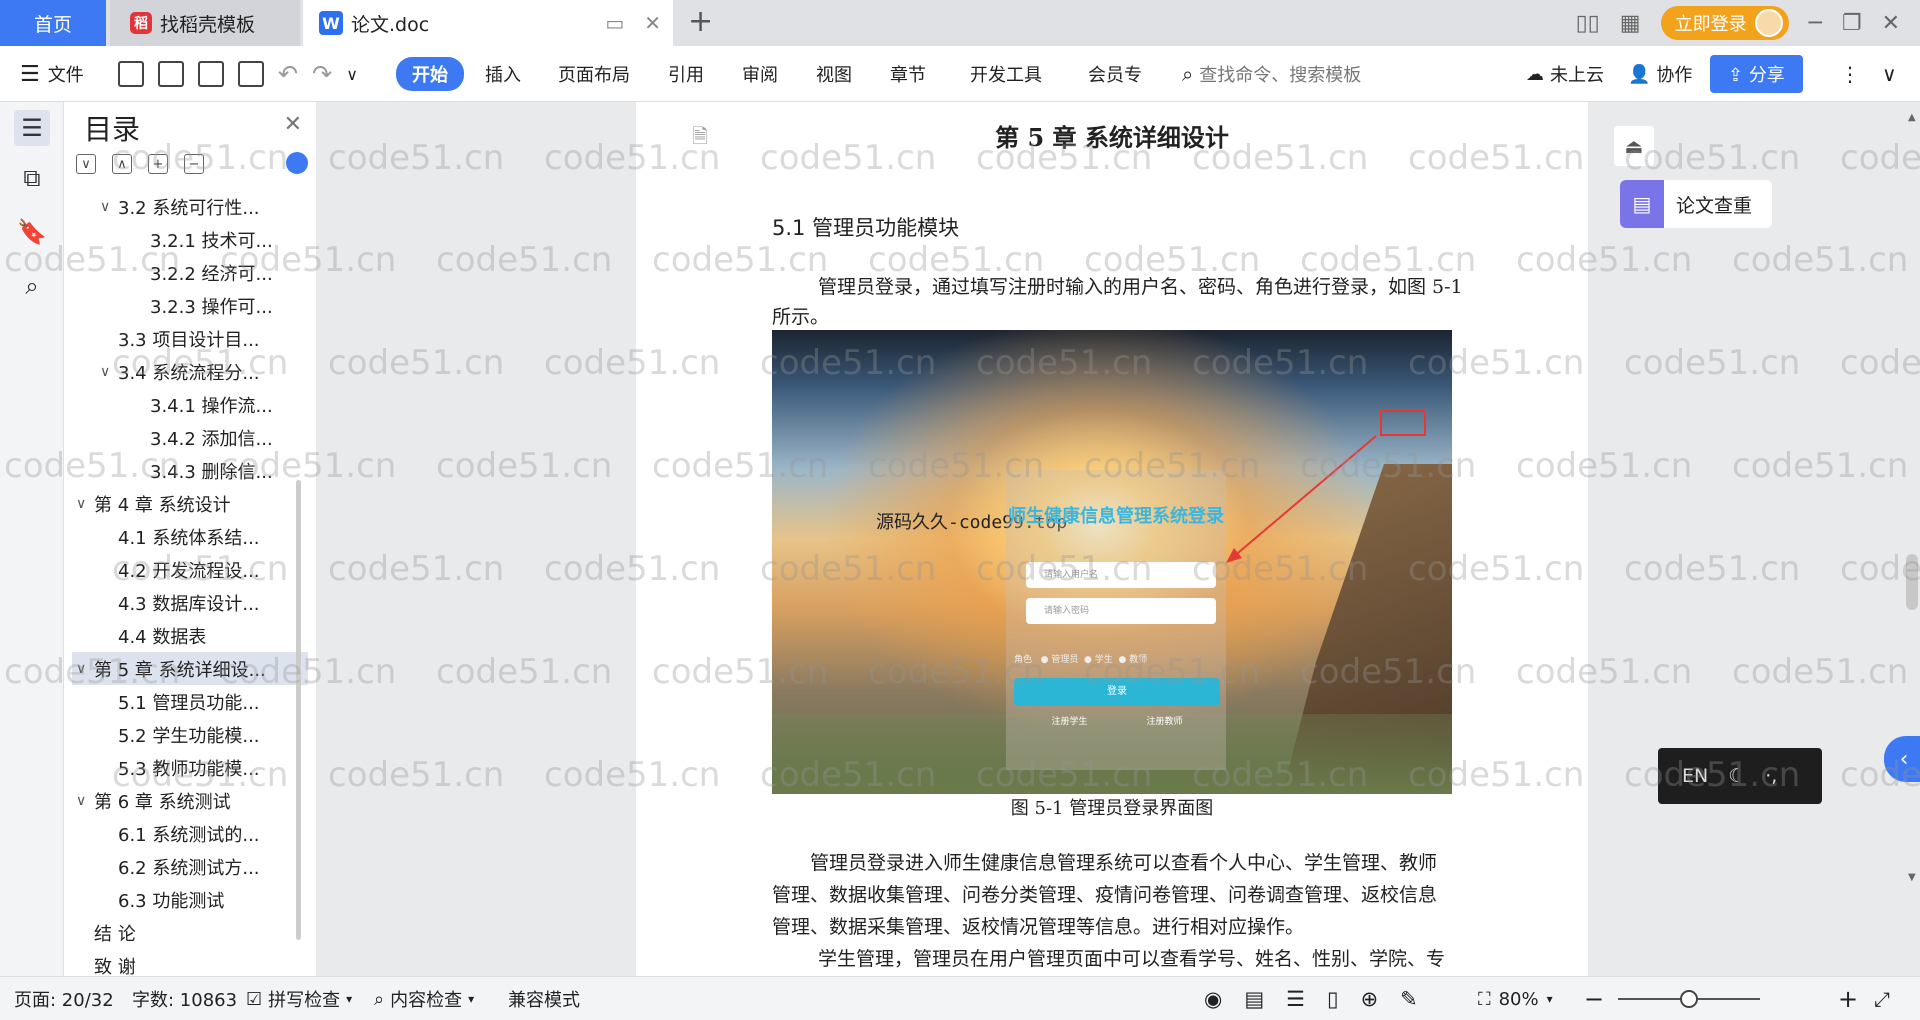 The width and height of the screenshot is (1920, 1020). I want to click on nav-structure-icon: ⧉, so click(32, 178).